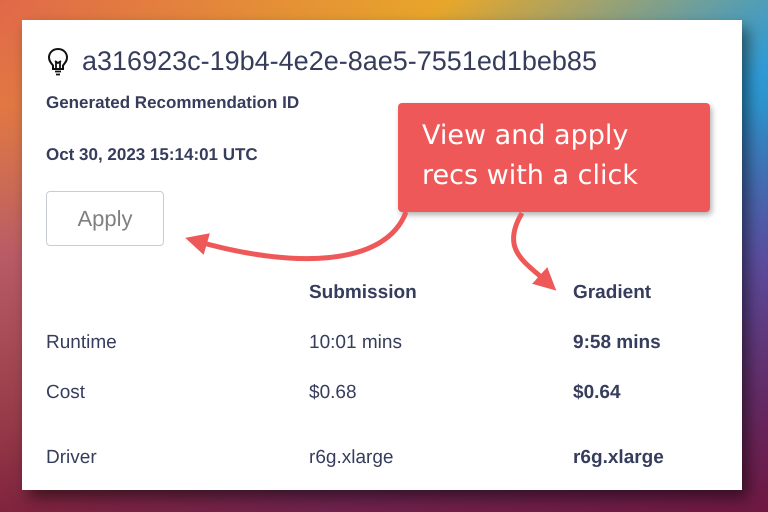  Describe the element at coordinates (173, 103) in the screenshot. I see `caption: Generated Recommendation ID` at that location.